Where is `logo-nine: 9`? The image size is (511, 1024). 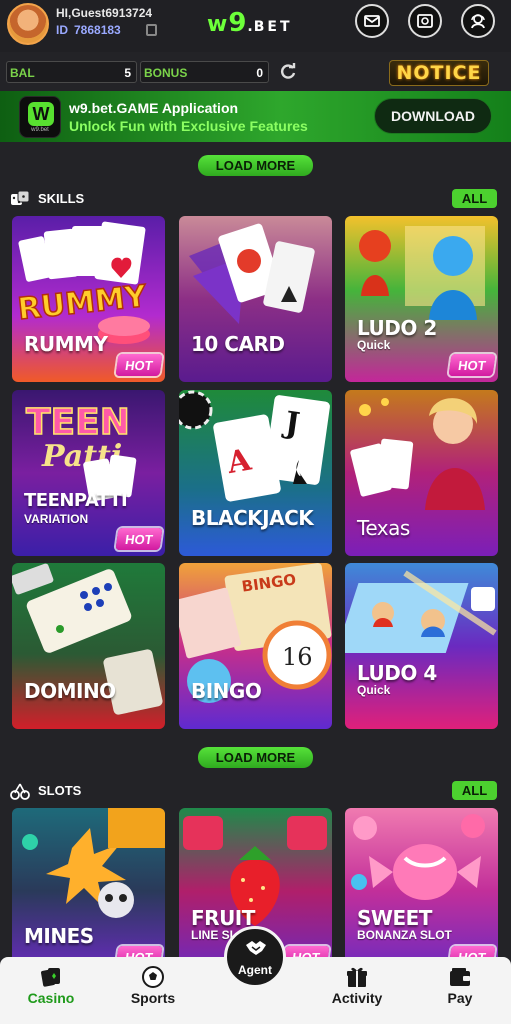
logo-nine: 9 is located at coordinates (238, 23).